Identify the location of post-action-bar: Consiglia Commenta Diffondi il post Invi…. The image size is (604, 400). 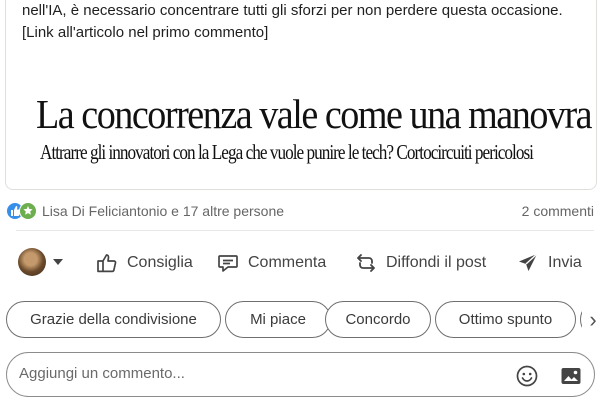
(302, 263).